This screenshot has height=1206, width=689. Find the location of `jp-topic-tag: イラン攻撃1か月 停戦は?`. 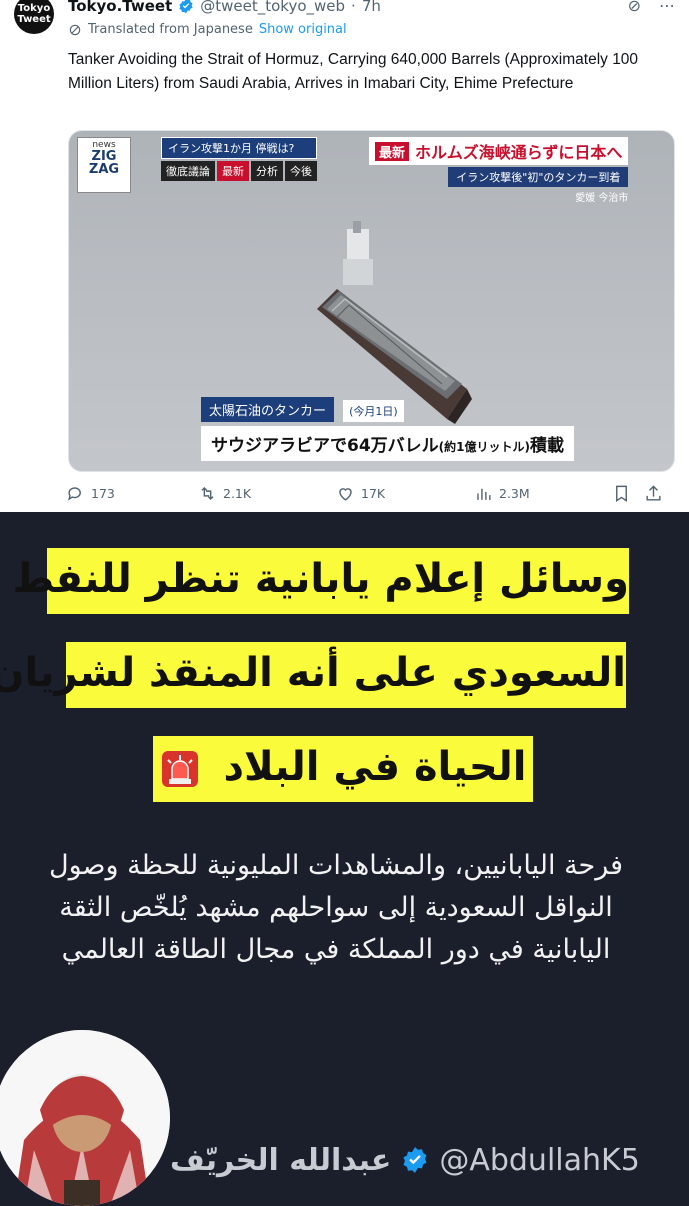

jp-topic-tag: イラン攻撃1か月 停戦は? is located at coordinates (239, 148).